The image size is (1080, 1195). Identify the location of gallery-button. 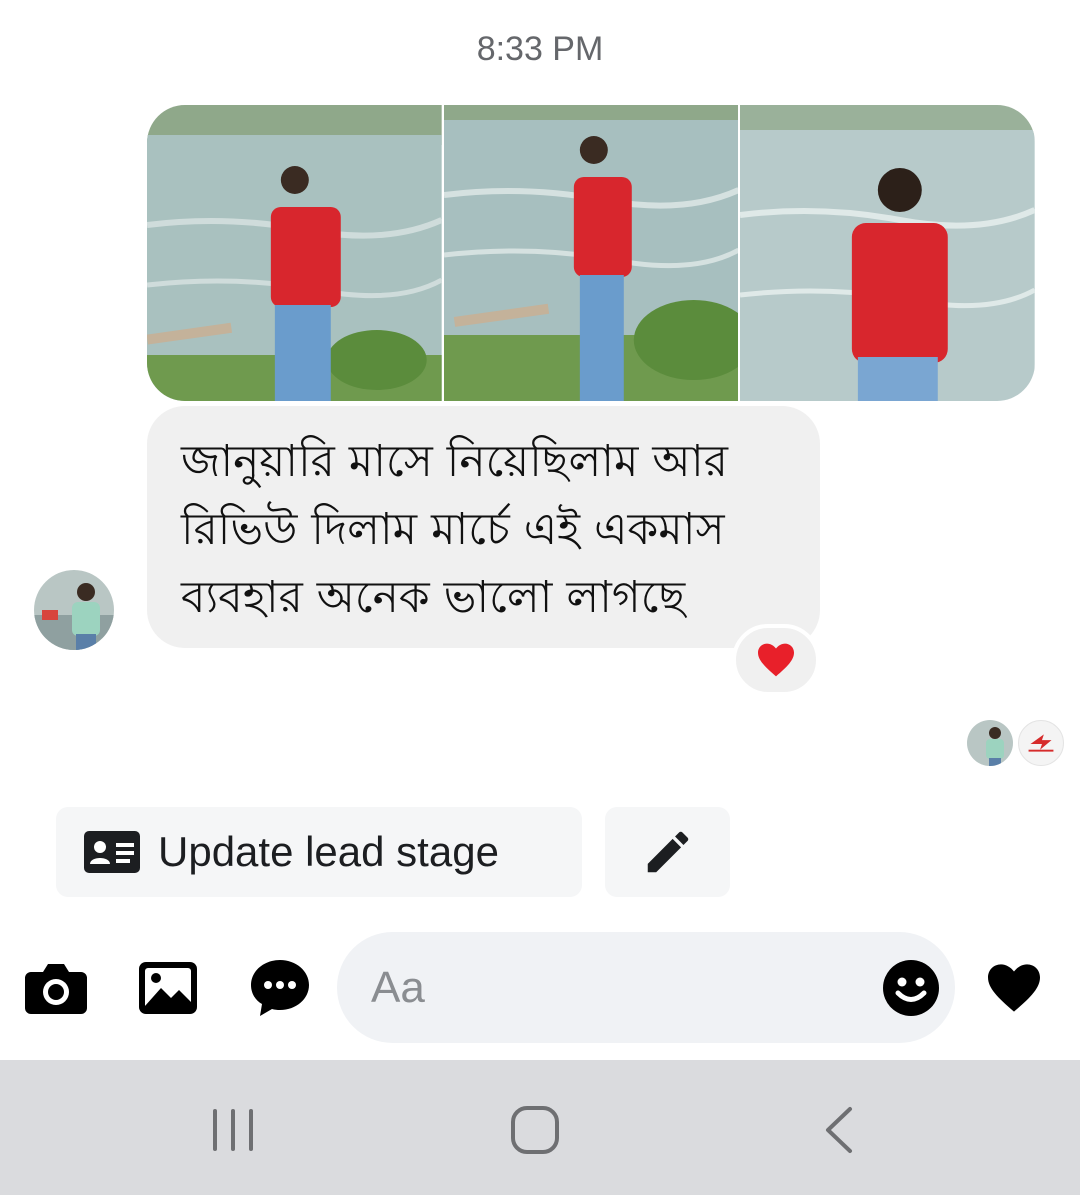
(168, 988).